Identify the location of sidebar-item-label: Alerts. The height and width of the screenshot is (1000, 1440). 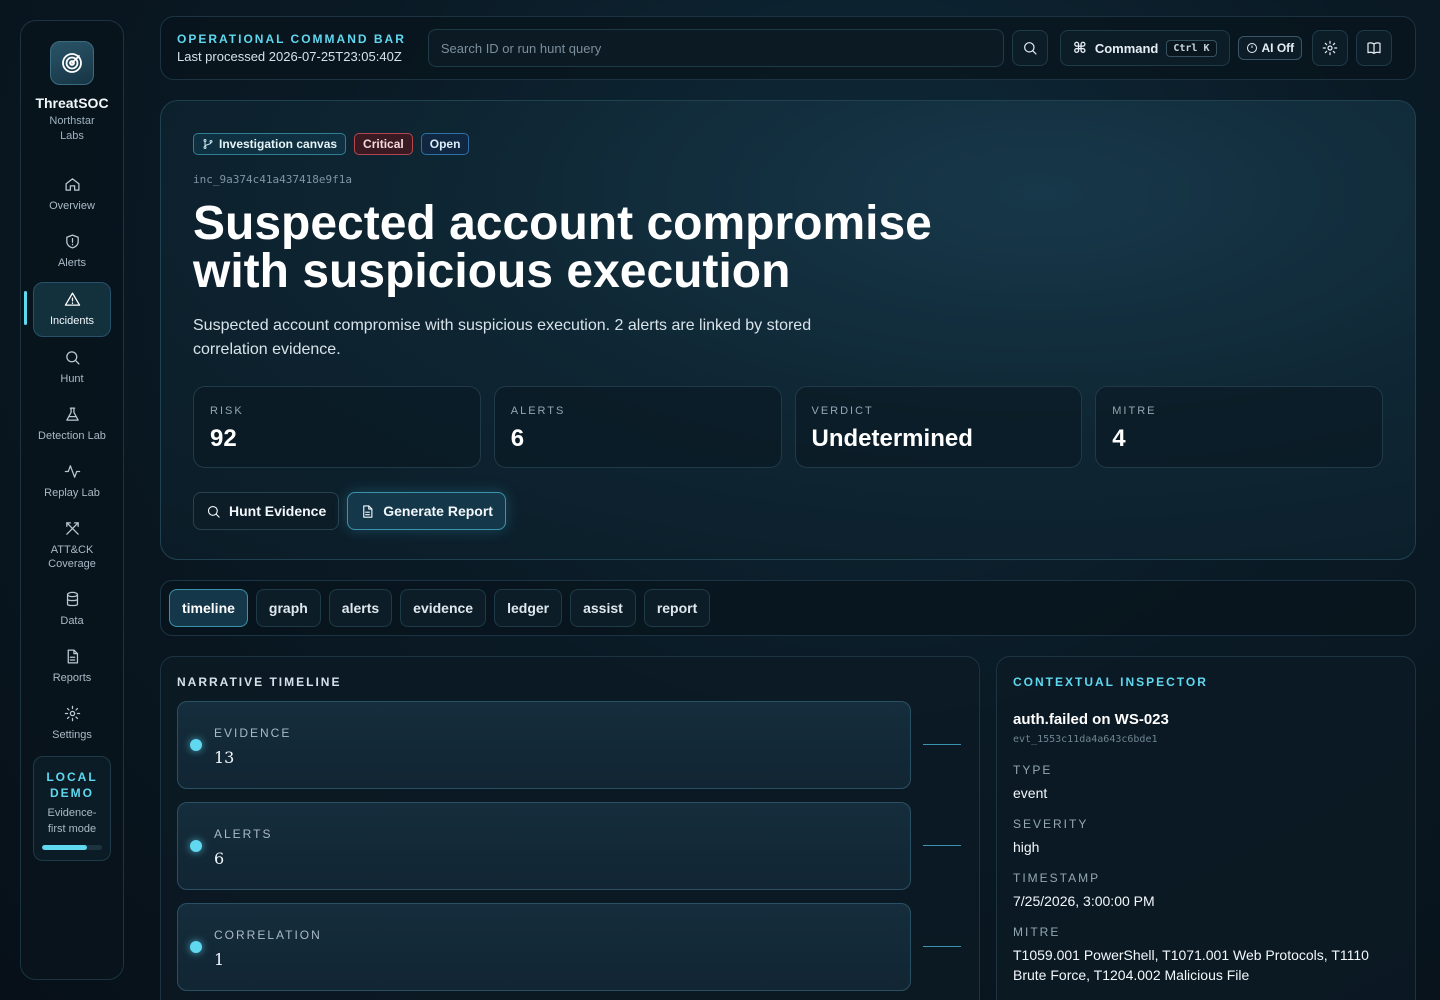
(72, 263).